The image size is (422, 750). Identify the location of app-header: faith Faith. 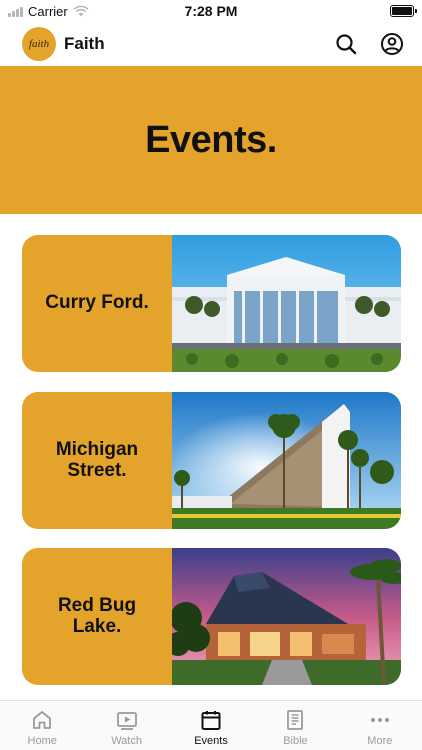
(211, 44).